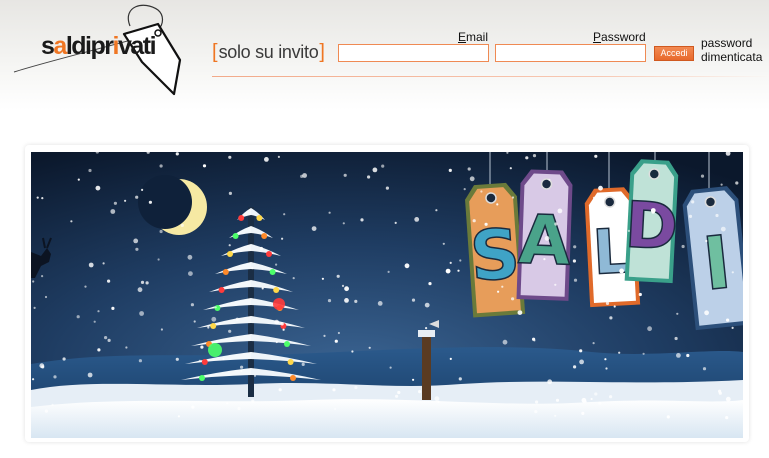 Image resolution: width=769 pixels, height=458 pixels. I want to click on tagline-close-bracket: ], so click(322, 52).